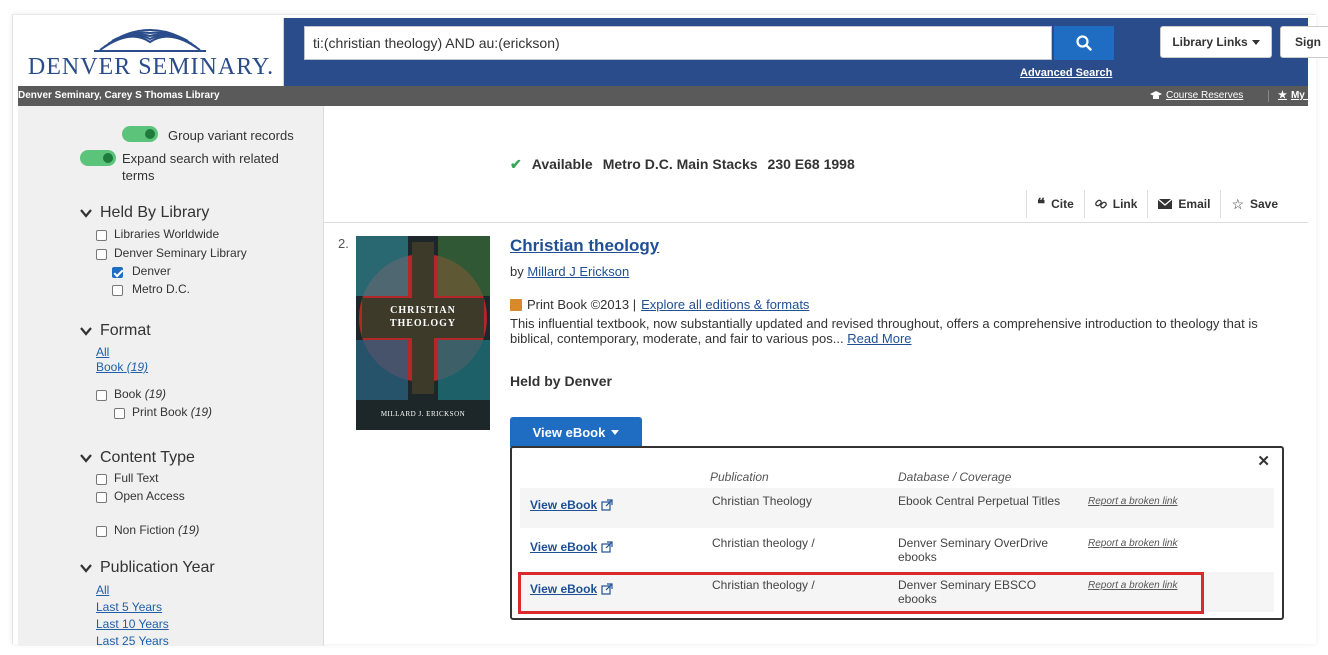 Image resolution: width=1328 pixels, height=655 pixels. What do you see at coordinates (816, 222) in the screenshot?
I see `record-divider` at bounding box center [816, 222].